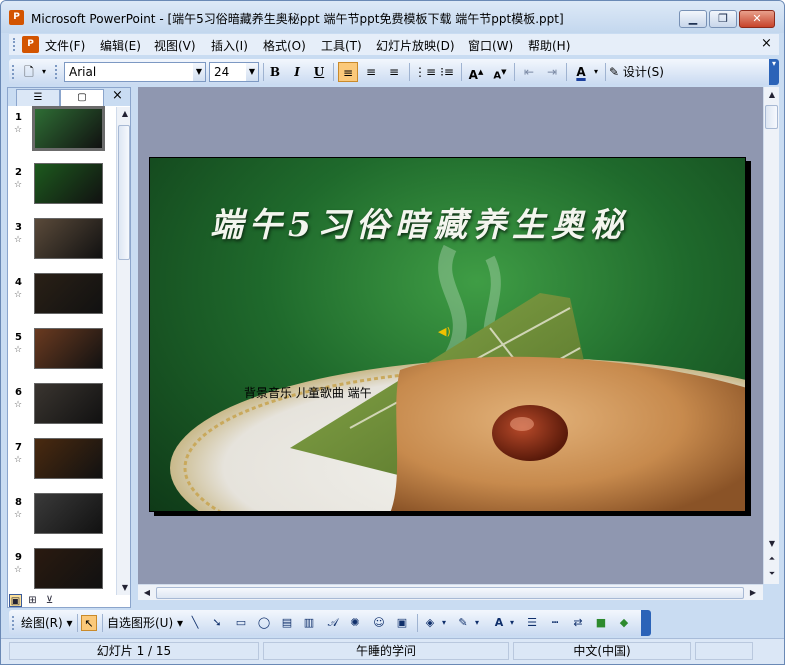  What do you see at coordinates (723, 19) in the screenshot?
I see `restore-button: ❐` at bounding box center [723, 19].